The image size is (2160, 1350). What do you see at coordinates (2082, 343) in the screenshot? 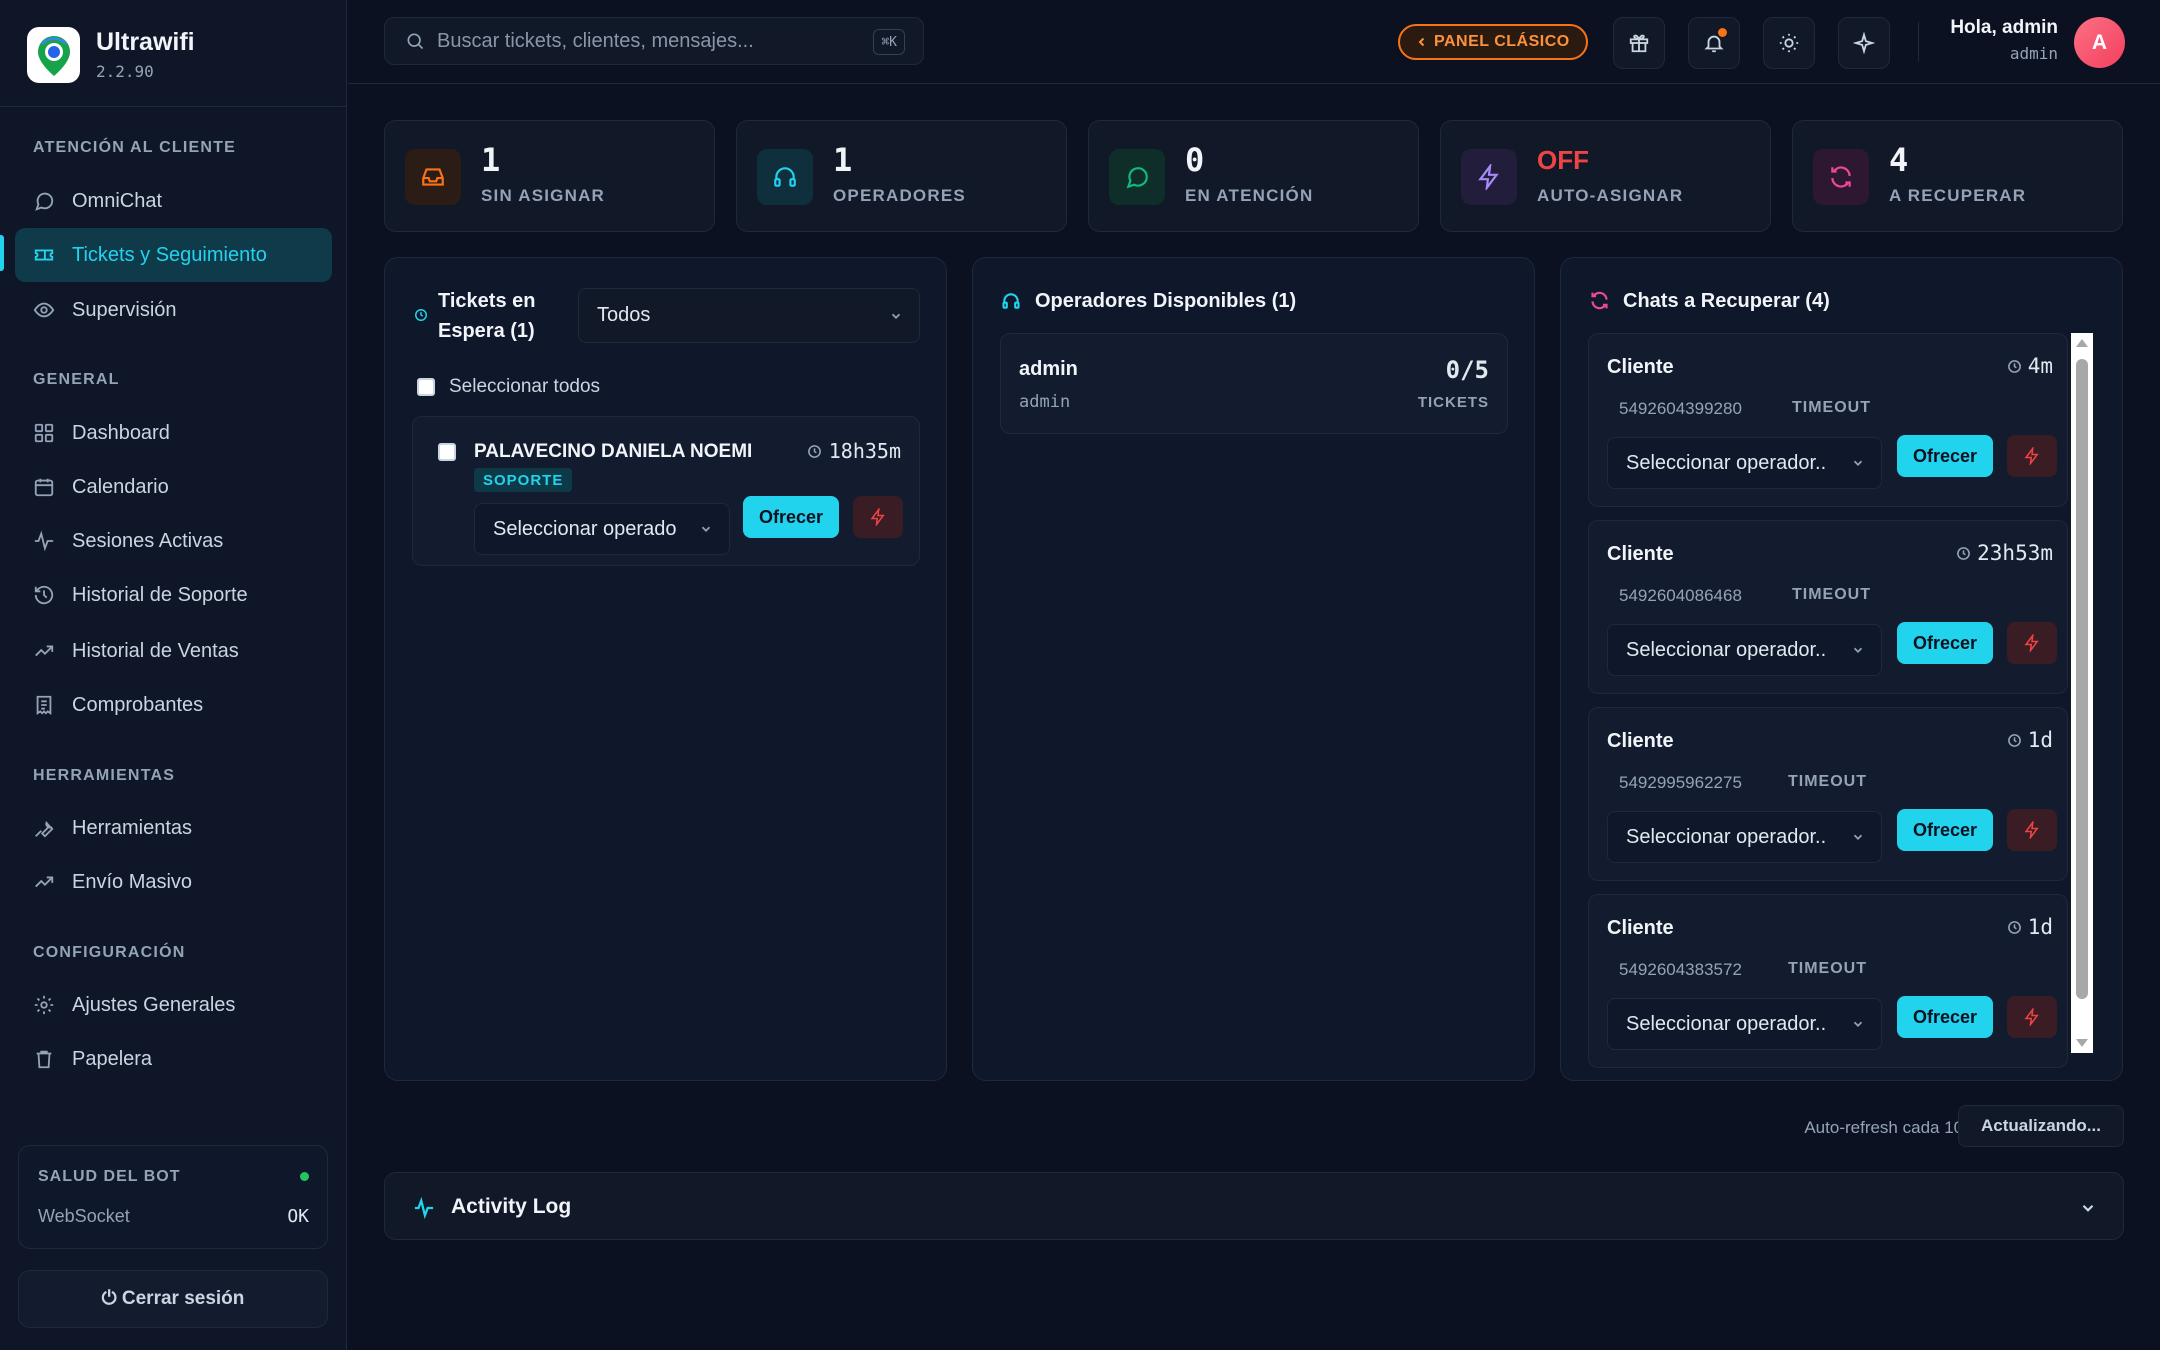
I see `scroll-up-arrow-icon` at bounding box center [2082, 343].